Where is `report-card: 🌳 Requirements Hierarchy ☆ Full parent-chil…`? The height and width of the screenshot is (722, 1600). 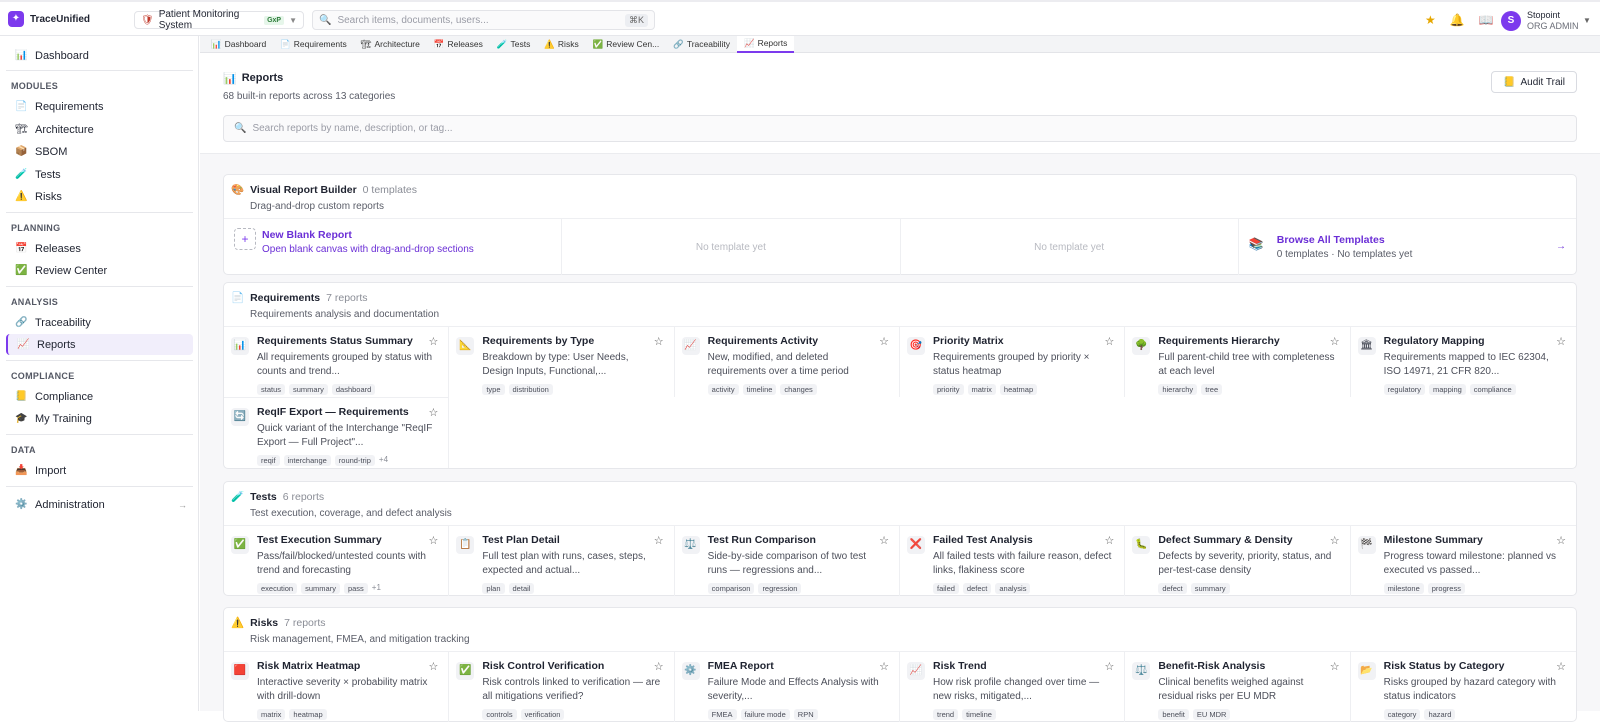 report-card: 🌳 Requirements Hierarchy ☆ Full parent-chil… is located at coordinates (1238, 361).